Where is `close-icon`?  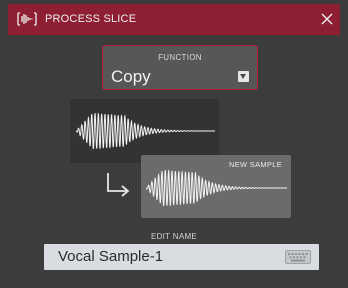 close-icon is located at coordinates (327, 19).